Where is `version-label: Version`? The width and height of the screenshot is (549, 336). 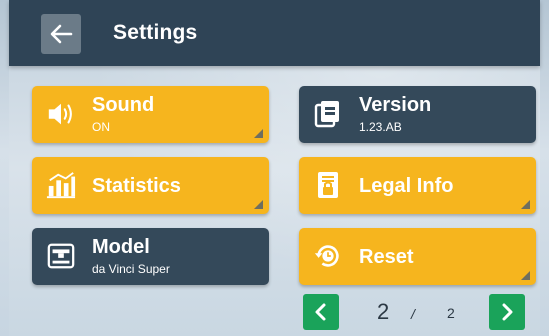 version-label: Version is located at coordinates (395, 105).